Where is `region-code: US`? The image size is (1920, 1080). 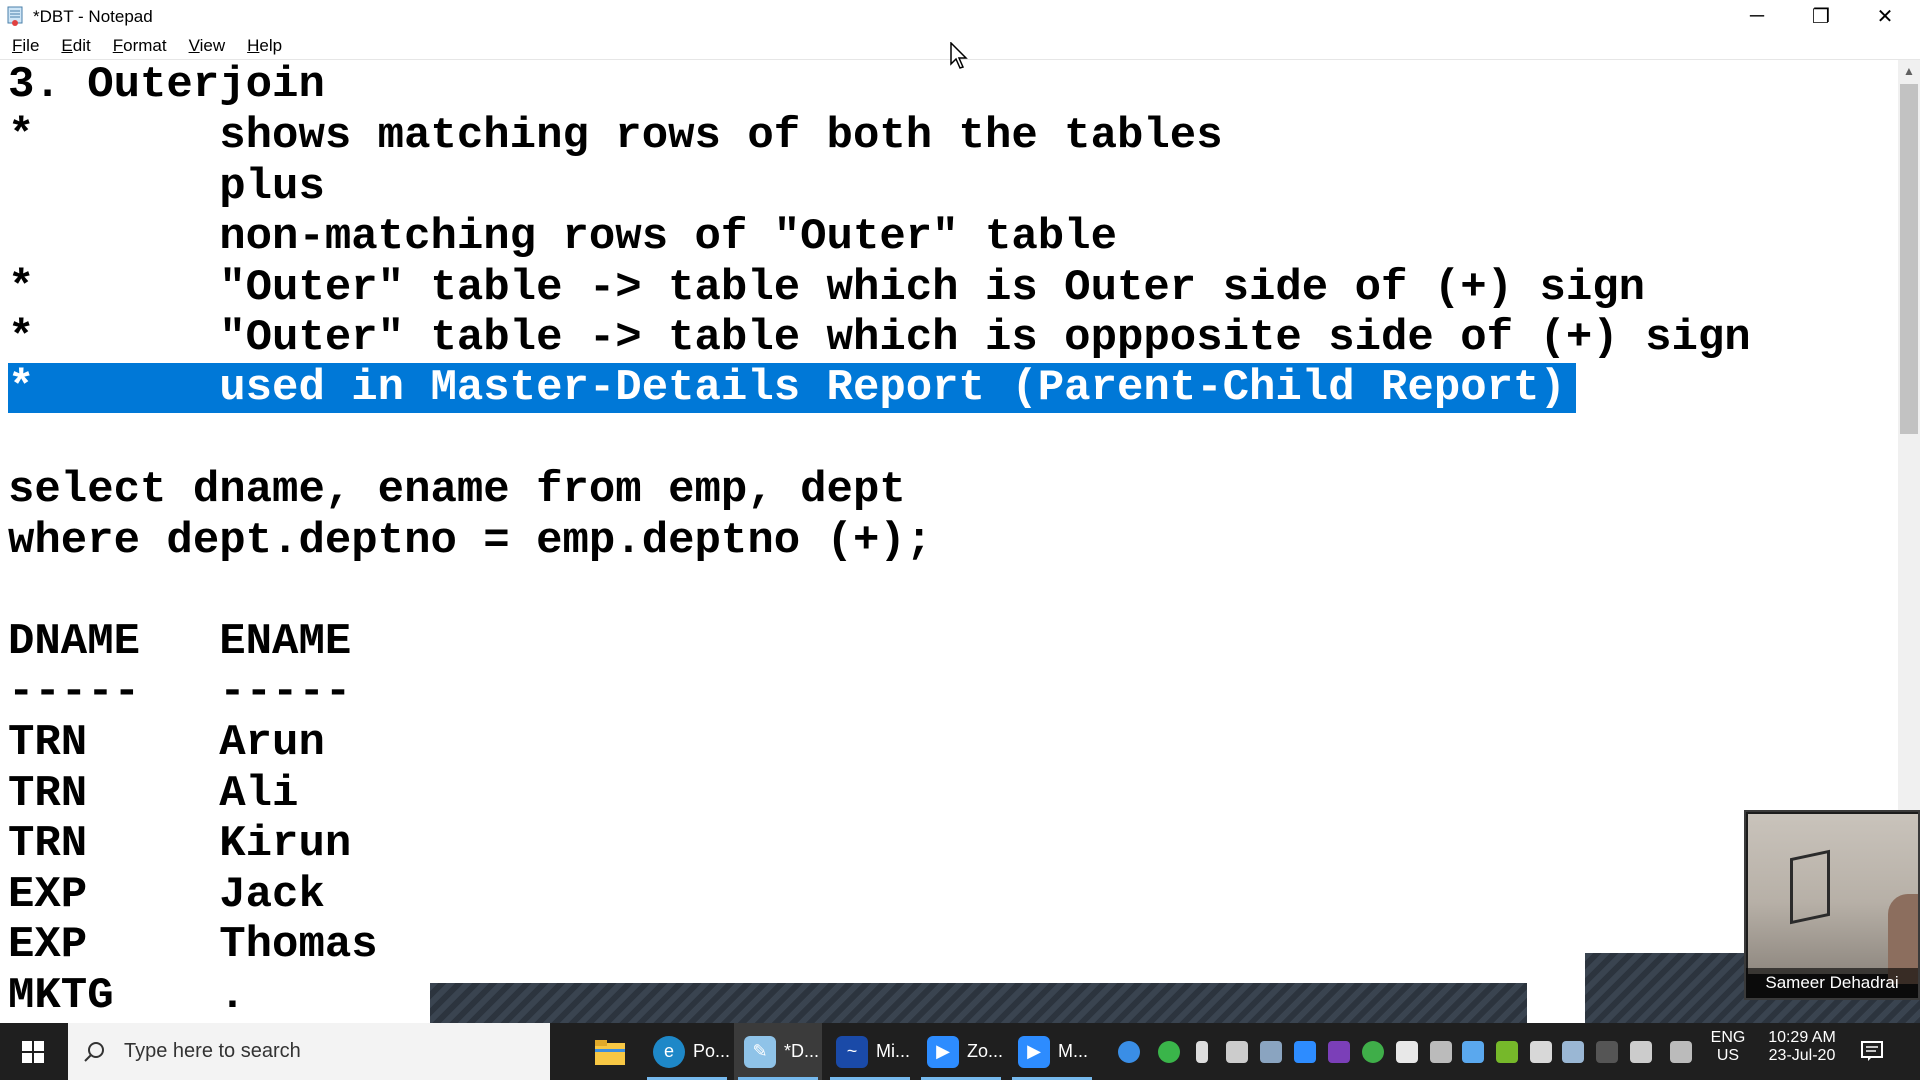 region-code: US is located at coordinates (1728, 1055).